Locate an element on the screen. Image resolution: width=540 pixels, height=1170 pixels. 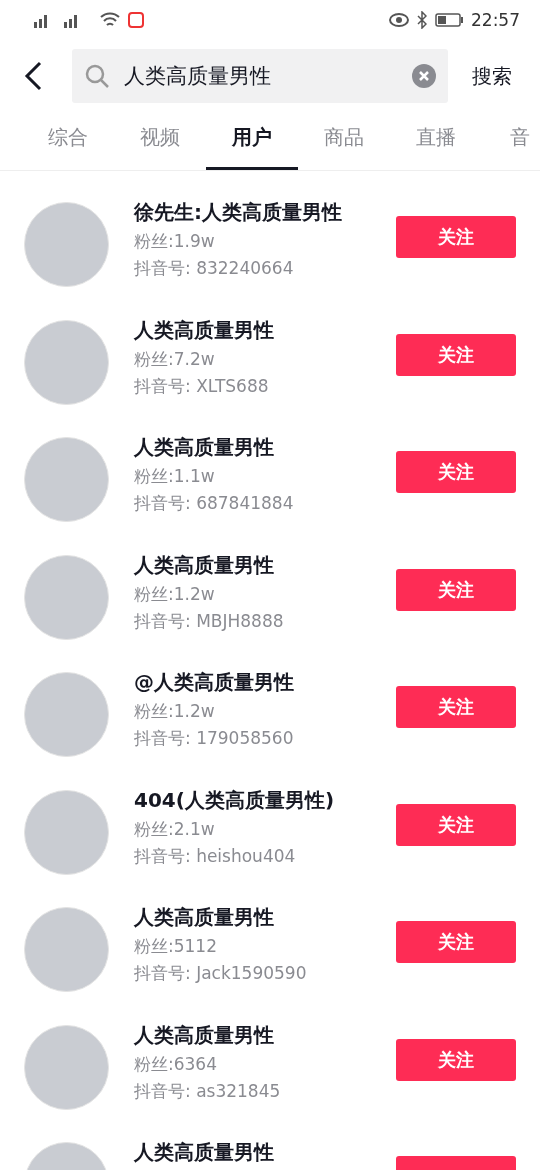
clear-icon is located at coordinates (424, 76).